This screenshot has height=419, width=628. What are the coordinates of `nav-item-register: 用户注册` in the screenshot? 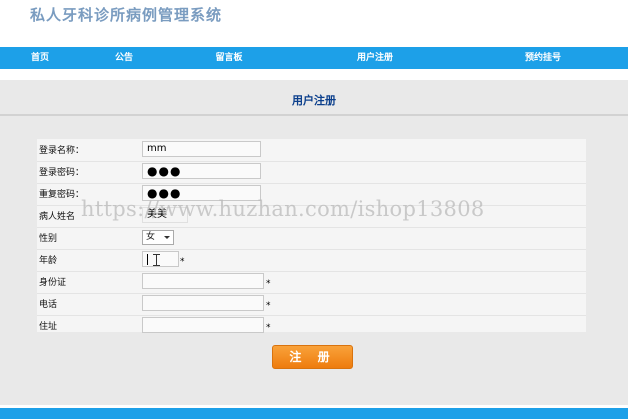 It's located at (375, 58).